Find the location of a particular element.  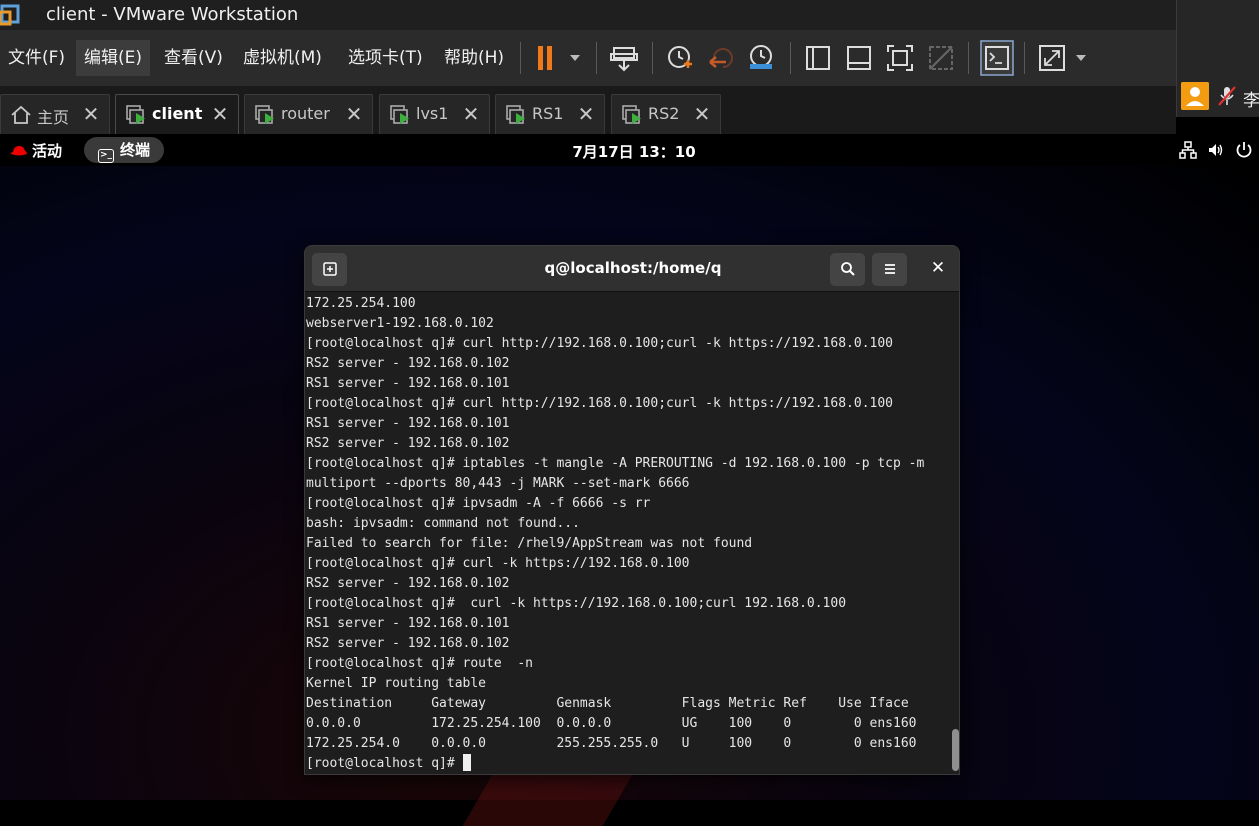

hamburger-menu-button is located at coordinates (889, 269).